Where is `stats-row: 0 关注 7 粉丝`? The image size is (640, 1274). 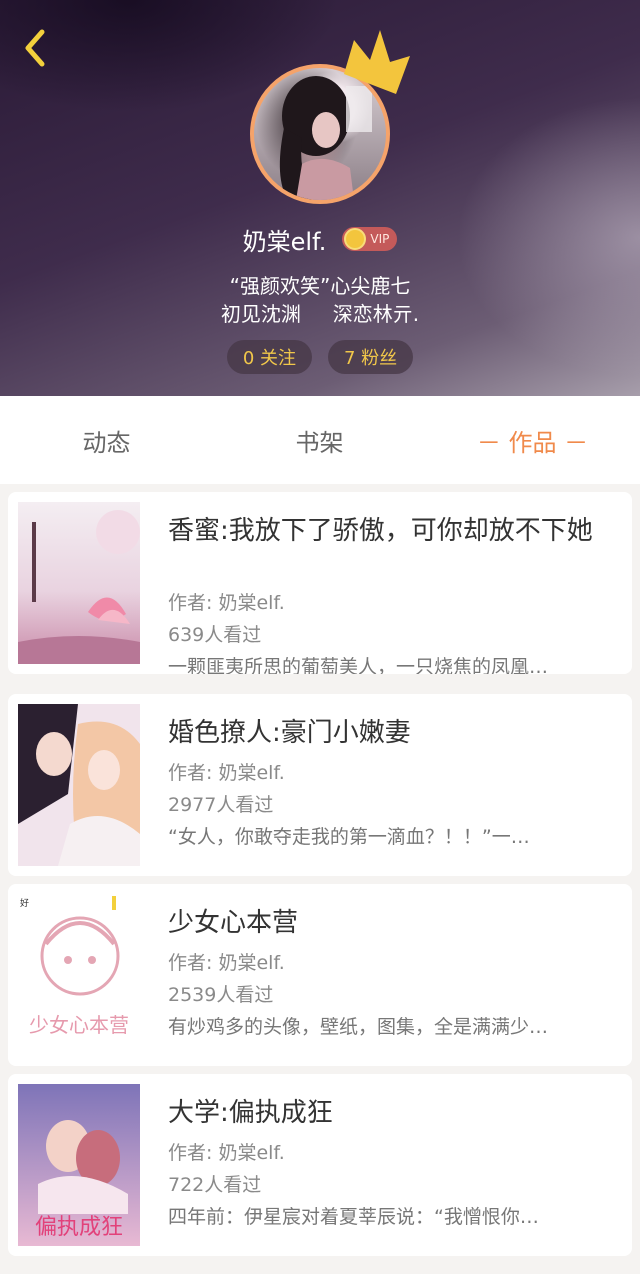 stats-row: 0 关注 7 粉丝 is located at coordinates (320, 357).